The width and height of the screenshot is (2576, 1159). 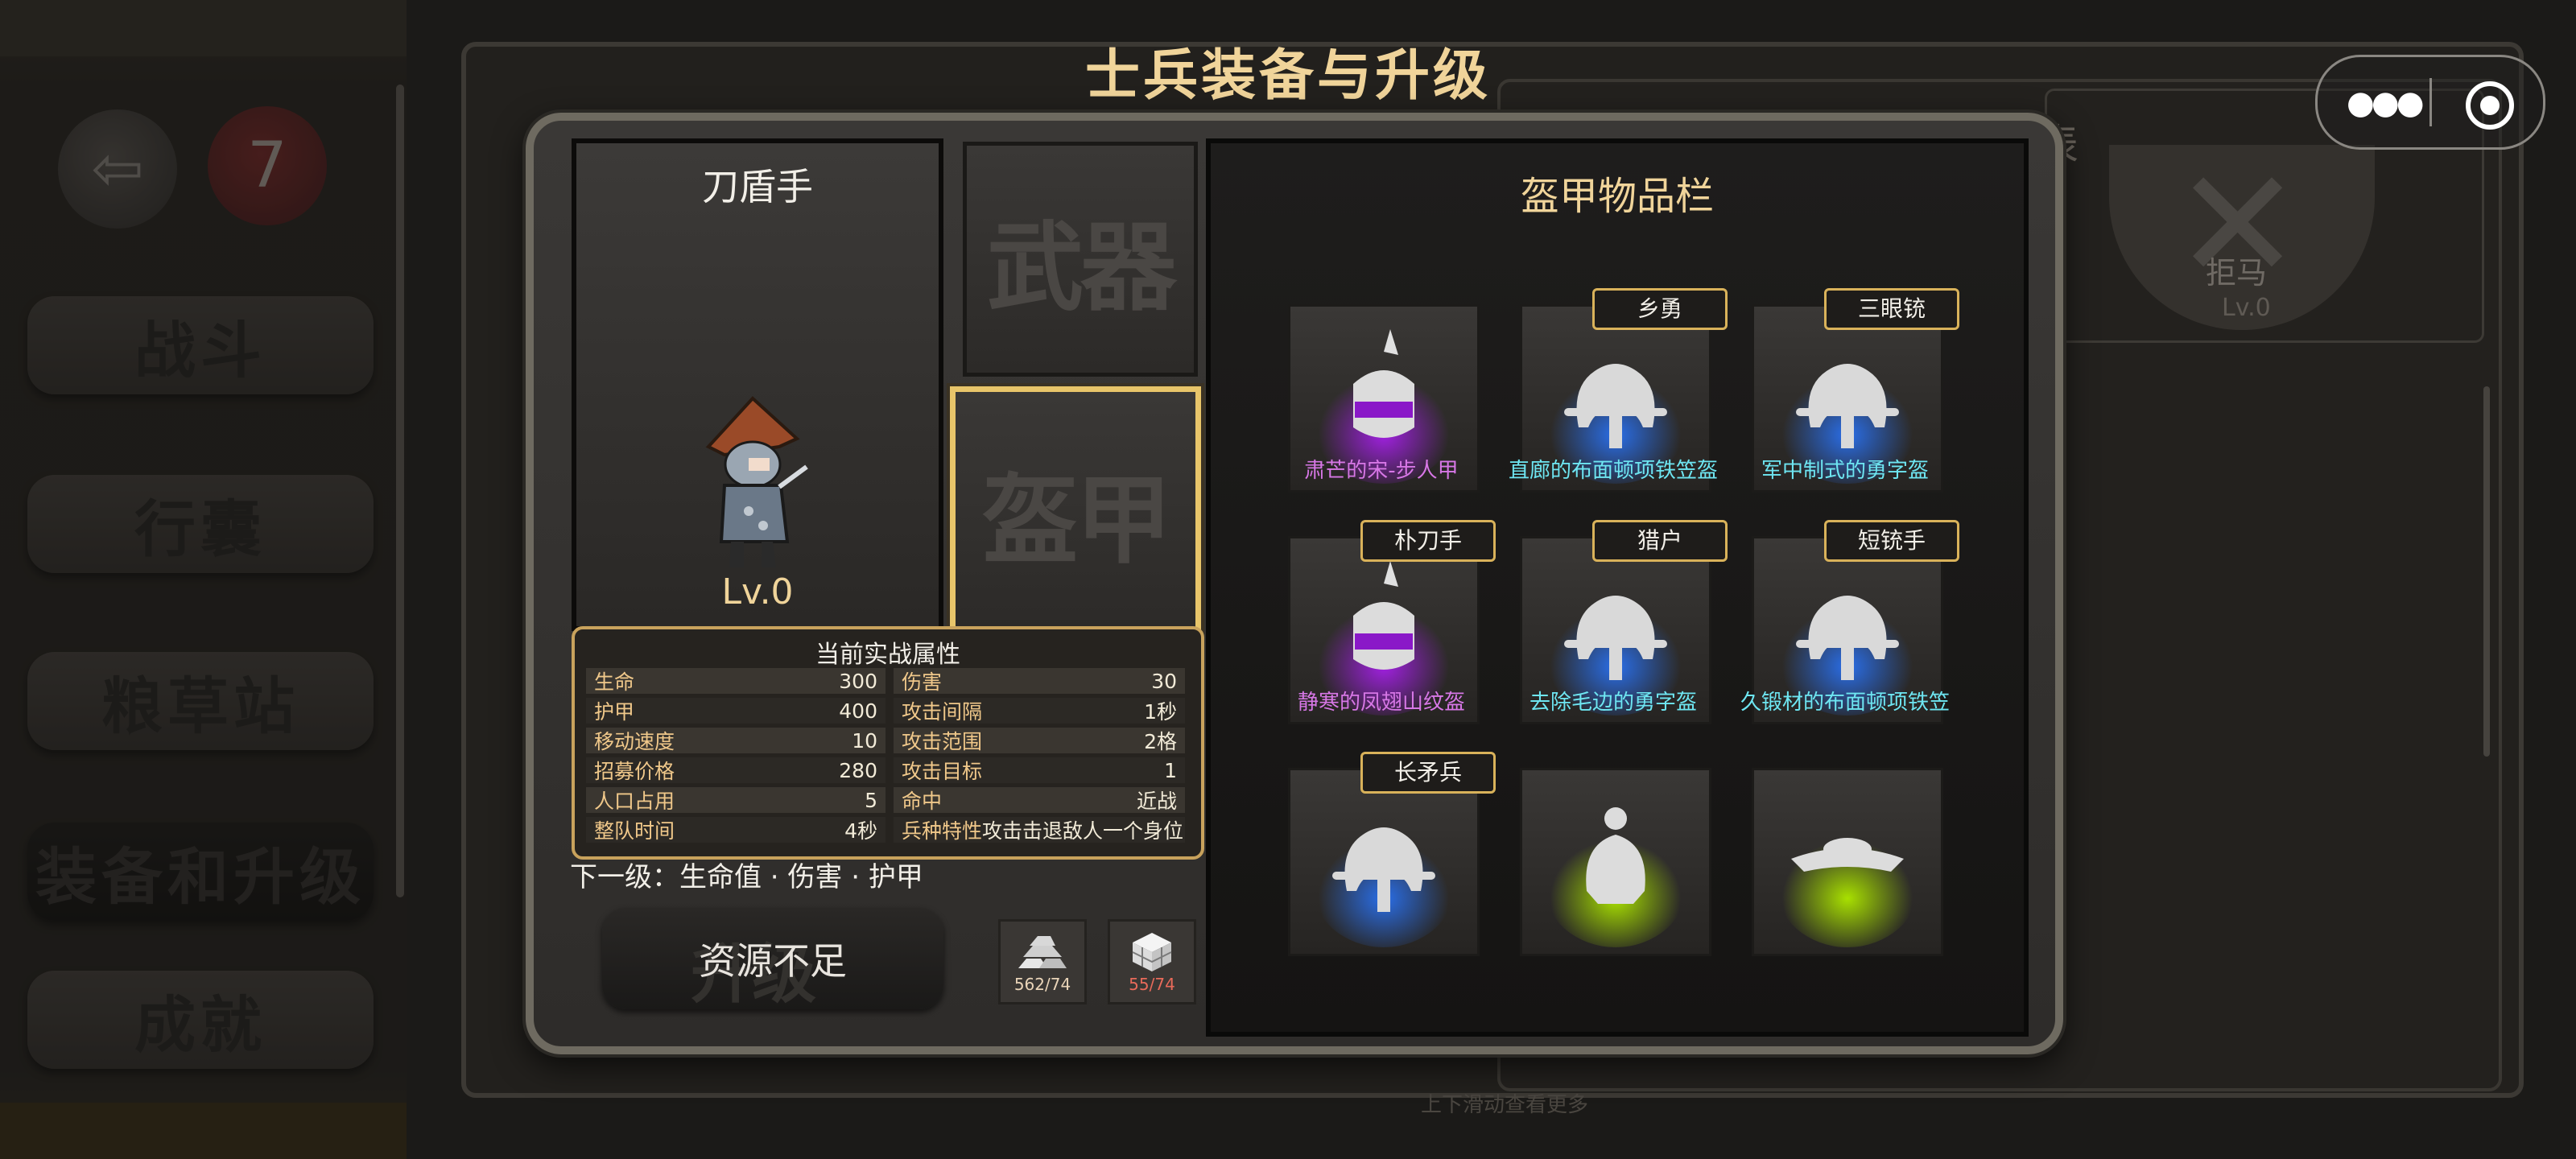 What do you see at coordinates (871, 800) in the screenshot?
I see `stat-value: 5` at bounding box center [871, 800].